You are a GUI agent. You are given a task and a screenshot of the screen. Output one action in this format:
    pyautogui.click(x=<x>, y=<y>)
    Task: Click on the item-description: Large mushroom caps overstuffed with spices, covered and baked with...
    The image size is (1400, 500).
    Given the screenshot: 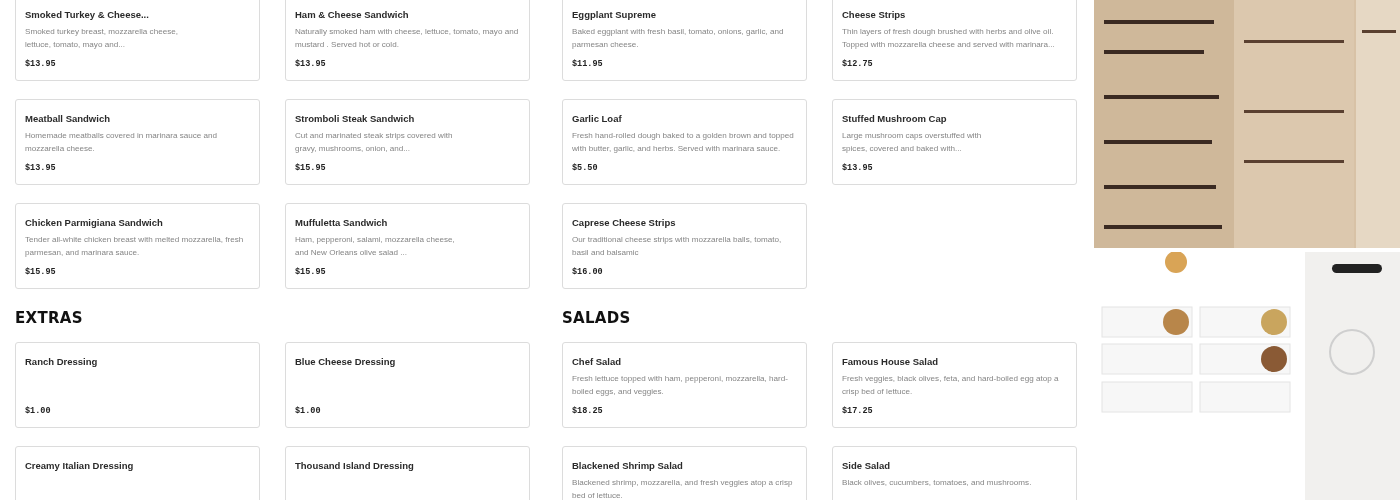 What is the action you would take?
    pyautogui.click(x=912, y=142)
    